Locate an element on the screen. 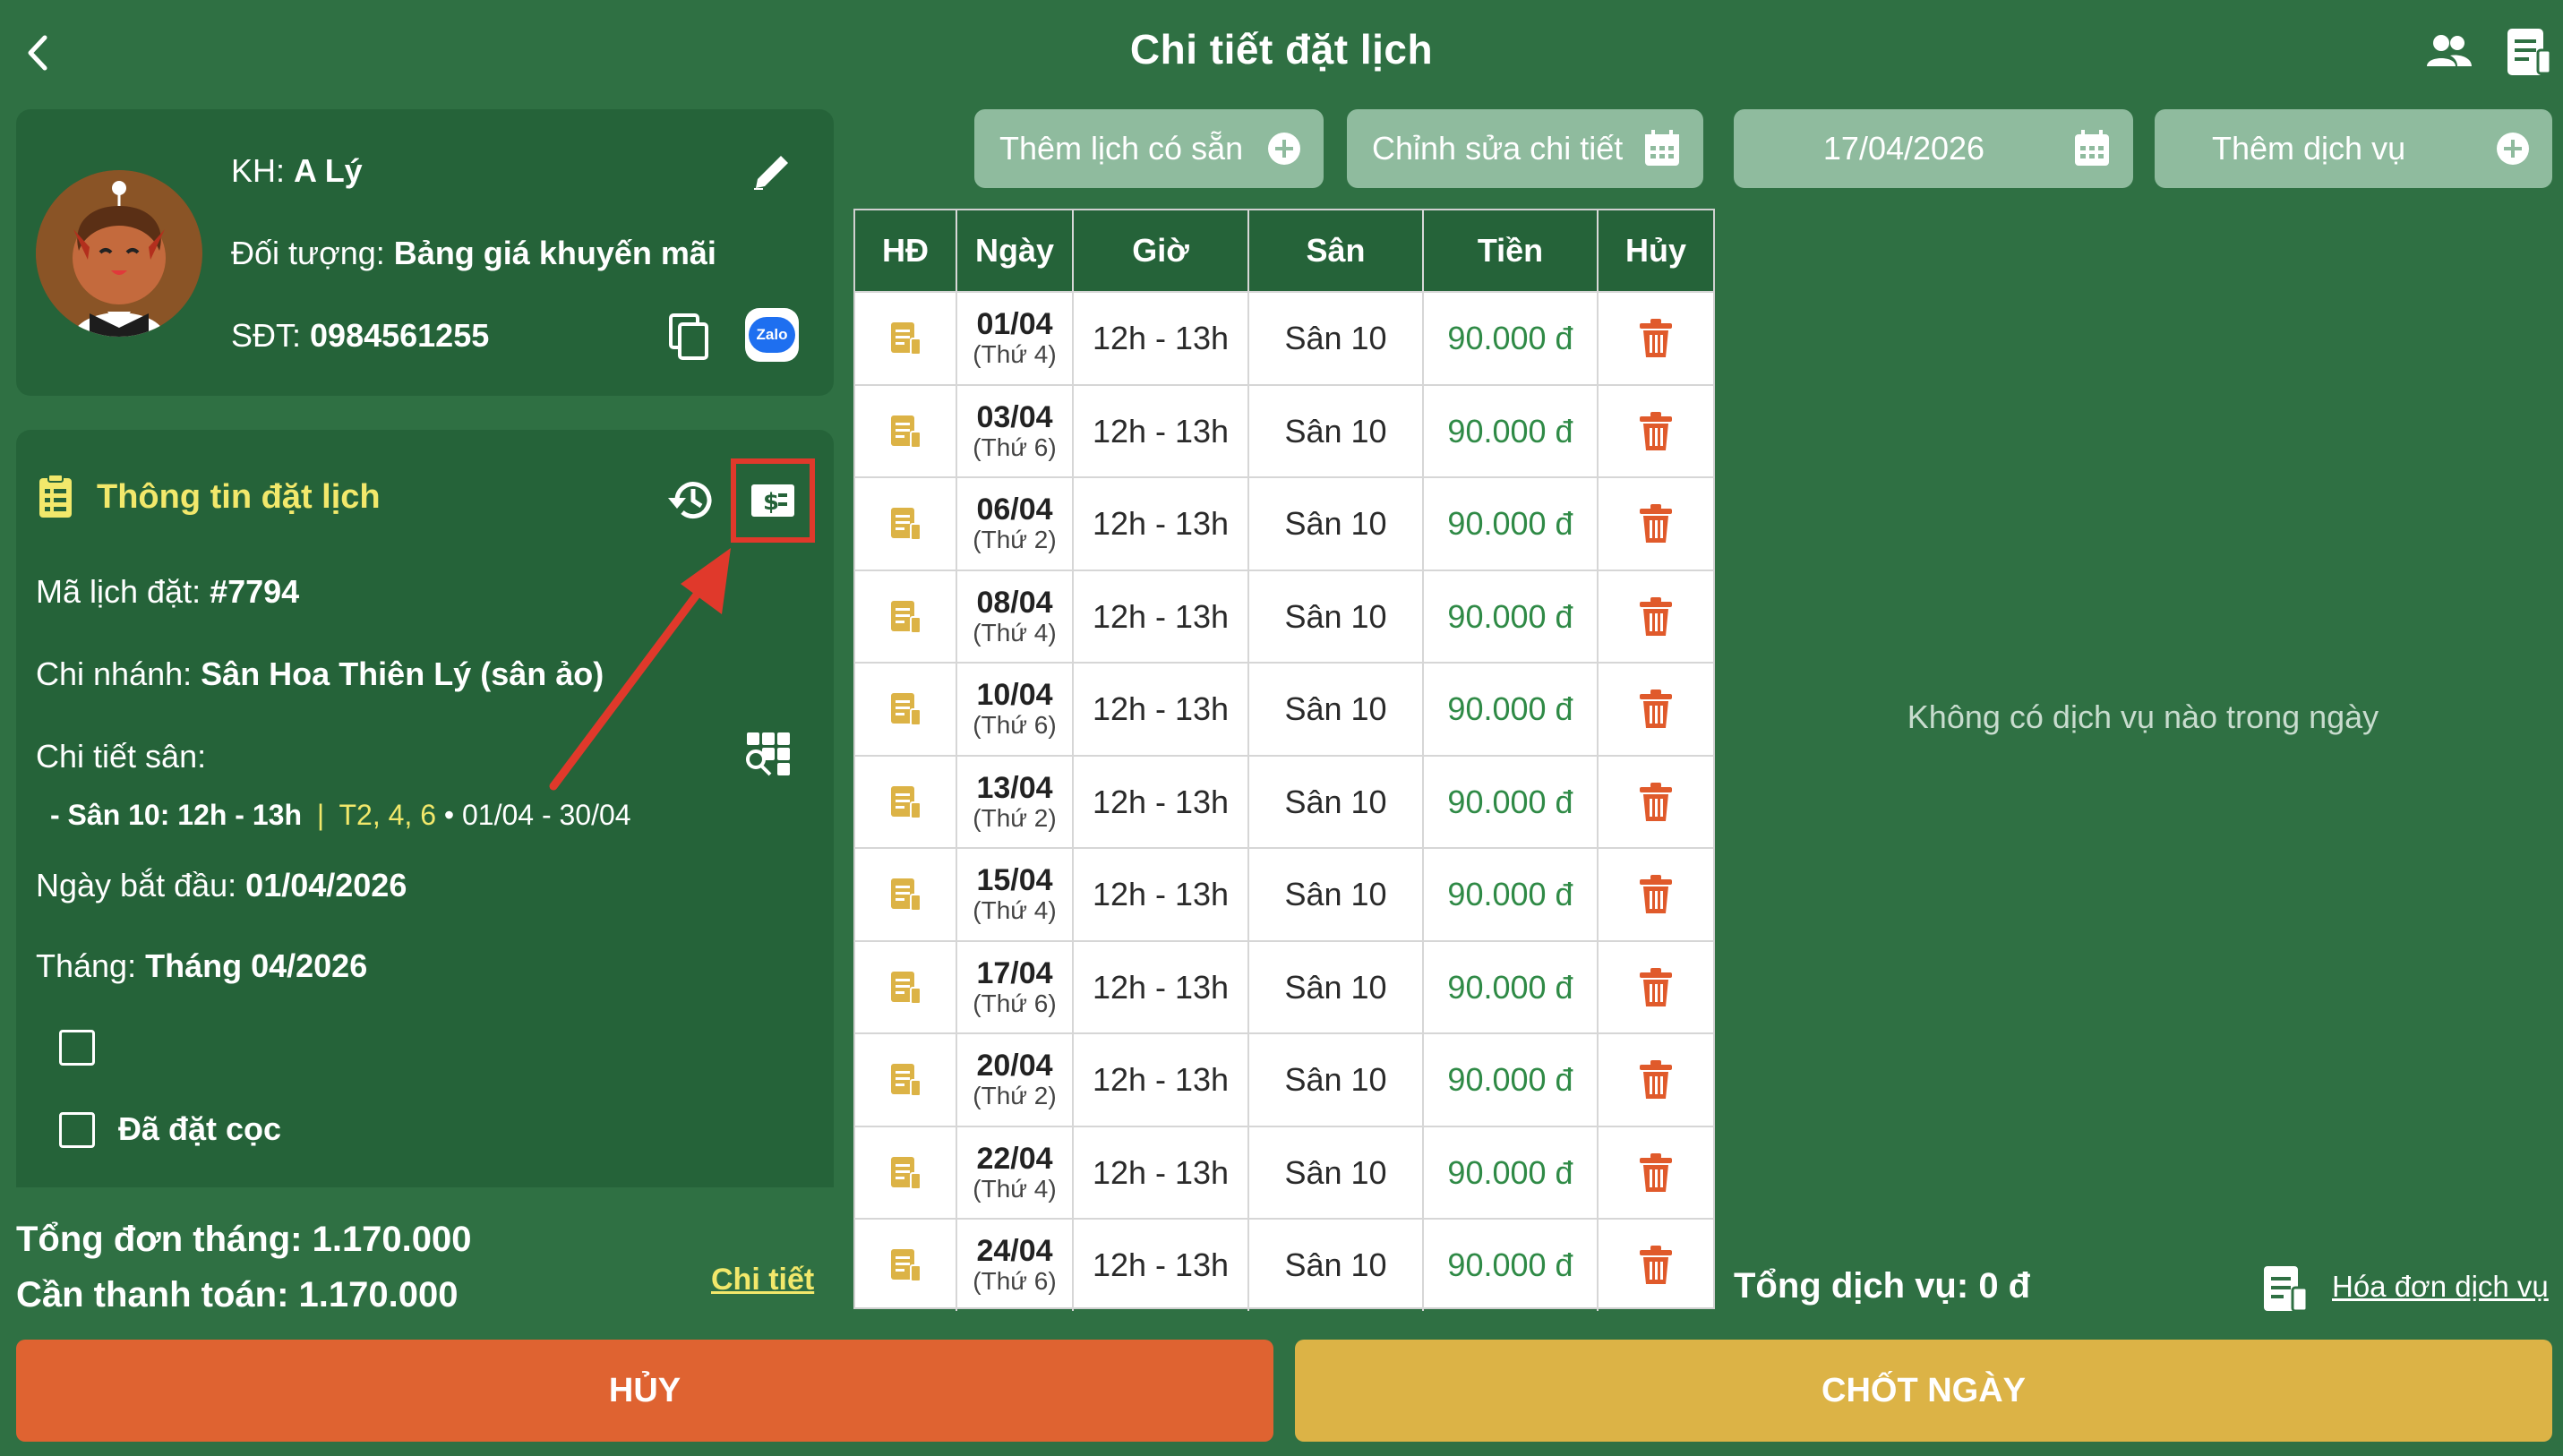 Image resolution: width=2563 pixels, height=1456 pixels. add-schedule-button: Thêm lịch có sẵn is located at coordinates (1149, 148).